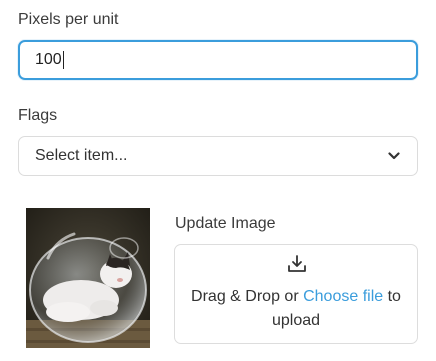  Describe the element at coordinates (68, 19) in the screenshot. I see `pixels-per-unit-label: Pixels per unit` at that location.